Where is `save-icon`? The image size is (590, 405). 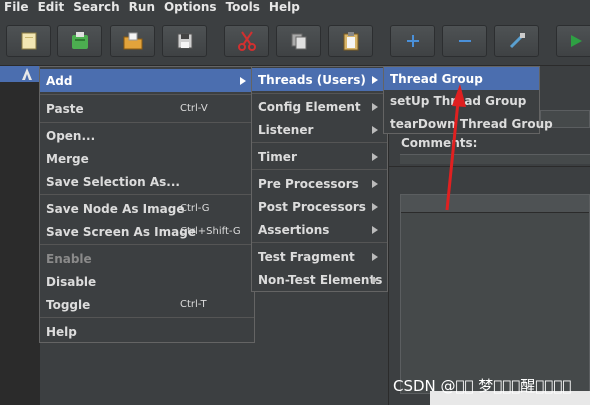
save-icon is located at coordinates (184, 41).